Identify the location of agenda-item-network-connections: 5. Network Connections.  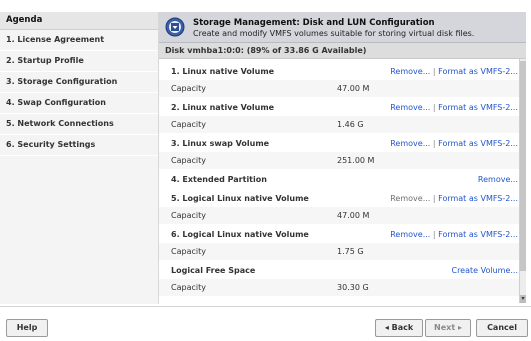
(79, 124).